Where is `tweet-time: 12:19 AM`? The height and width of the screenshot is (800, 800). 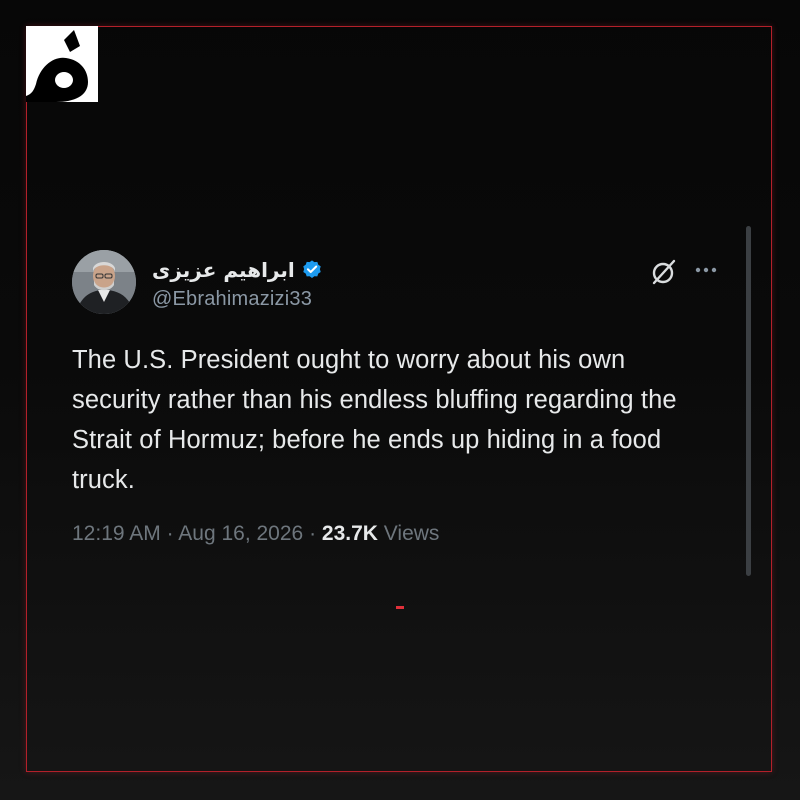
tweet-time: 12:19 AM is located at coordinates (116, 533).